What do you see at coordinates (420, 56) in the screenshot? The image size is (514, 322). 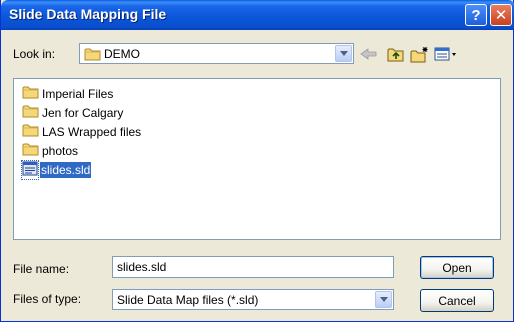 I see `create-new-folder-icon` at bounding box center [420, 56].